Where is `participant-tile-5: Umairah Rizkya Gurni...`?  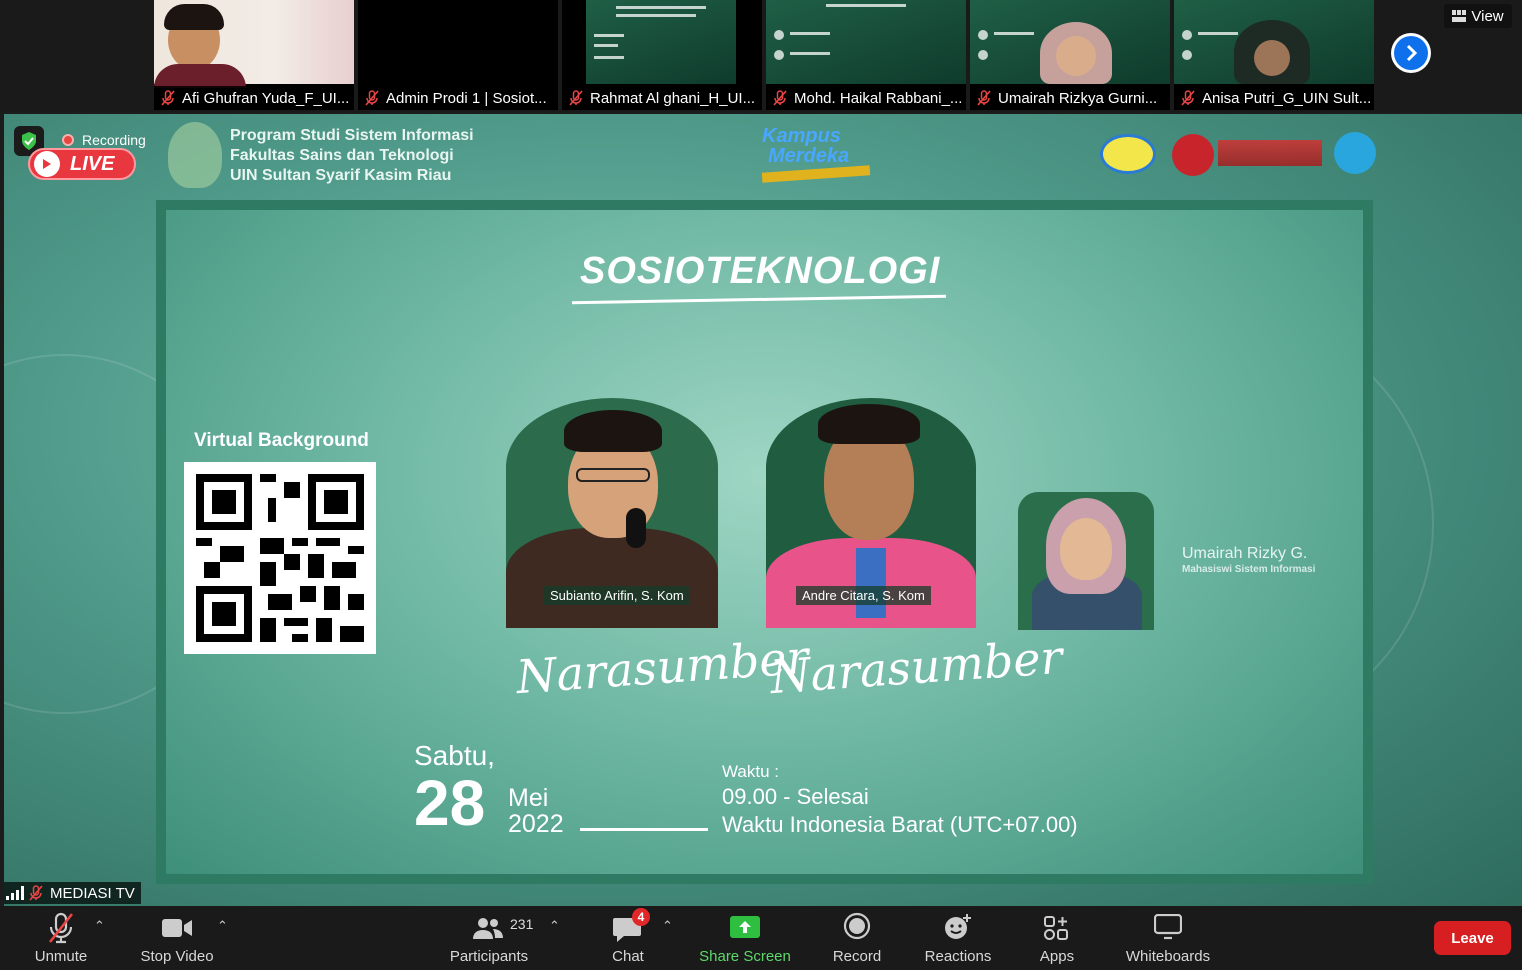
participant-tile-5: Umairah Rizkya Gurni... is located at coordinates (1070, 55).